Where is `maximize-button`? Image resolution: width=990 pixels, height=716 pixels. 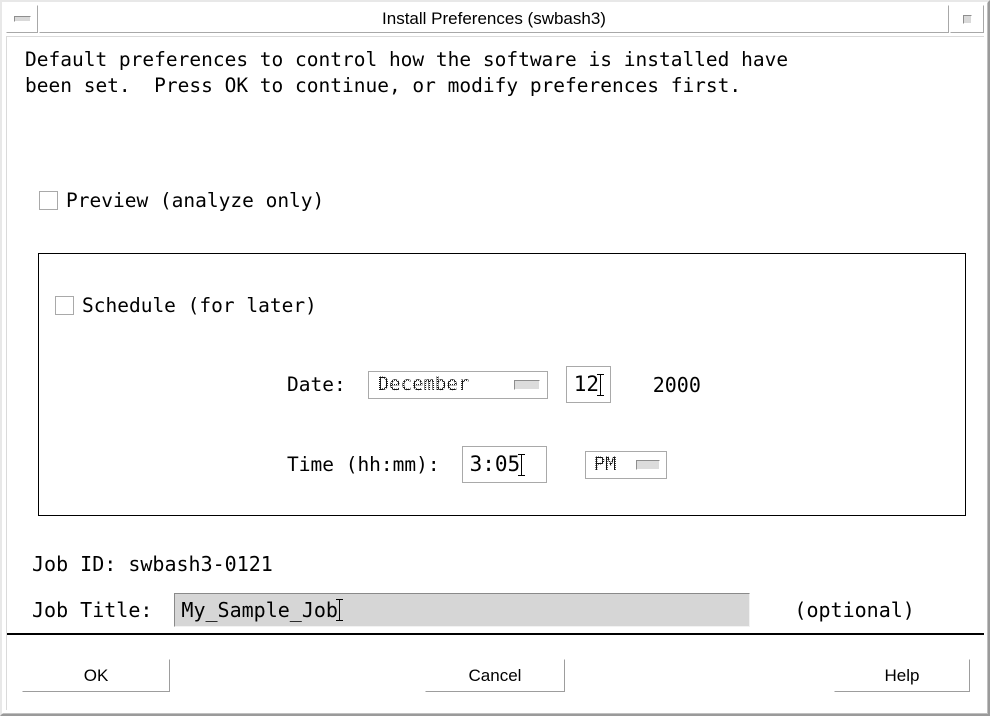 maximize-button is located at coordinates (967, 19).